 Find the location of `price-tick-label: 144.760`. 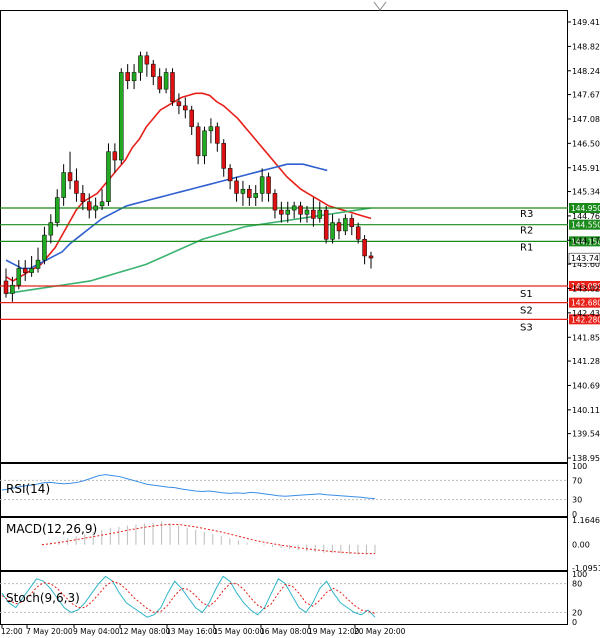

price-tick-label: 144.760 is located at coordinates (586, 216).